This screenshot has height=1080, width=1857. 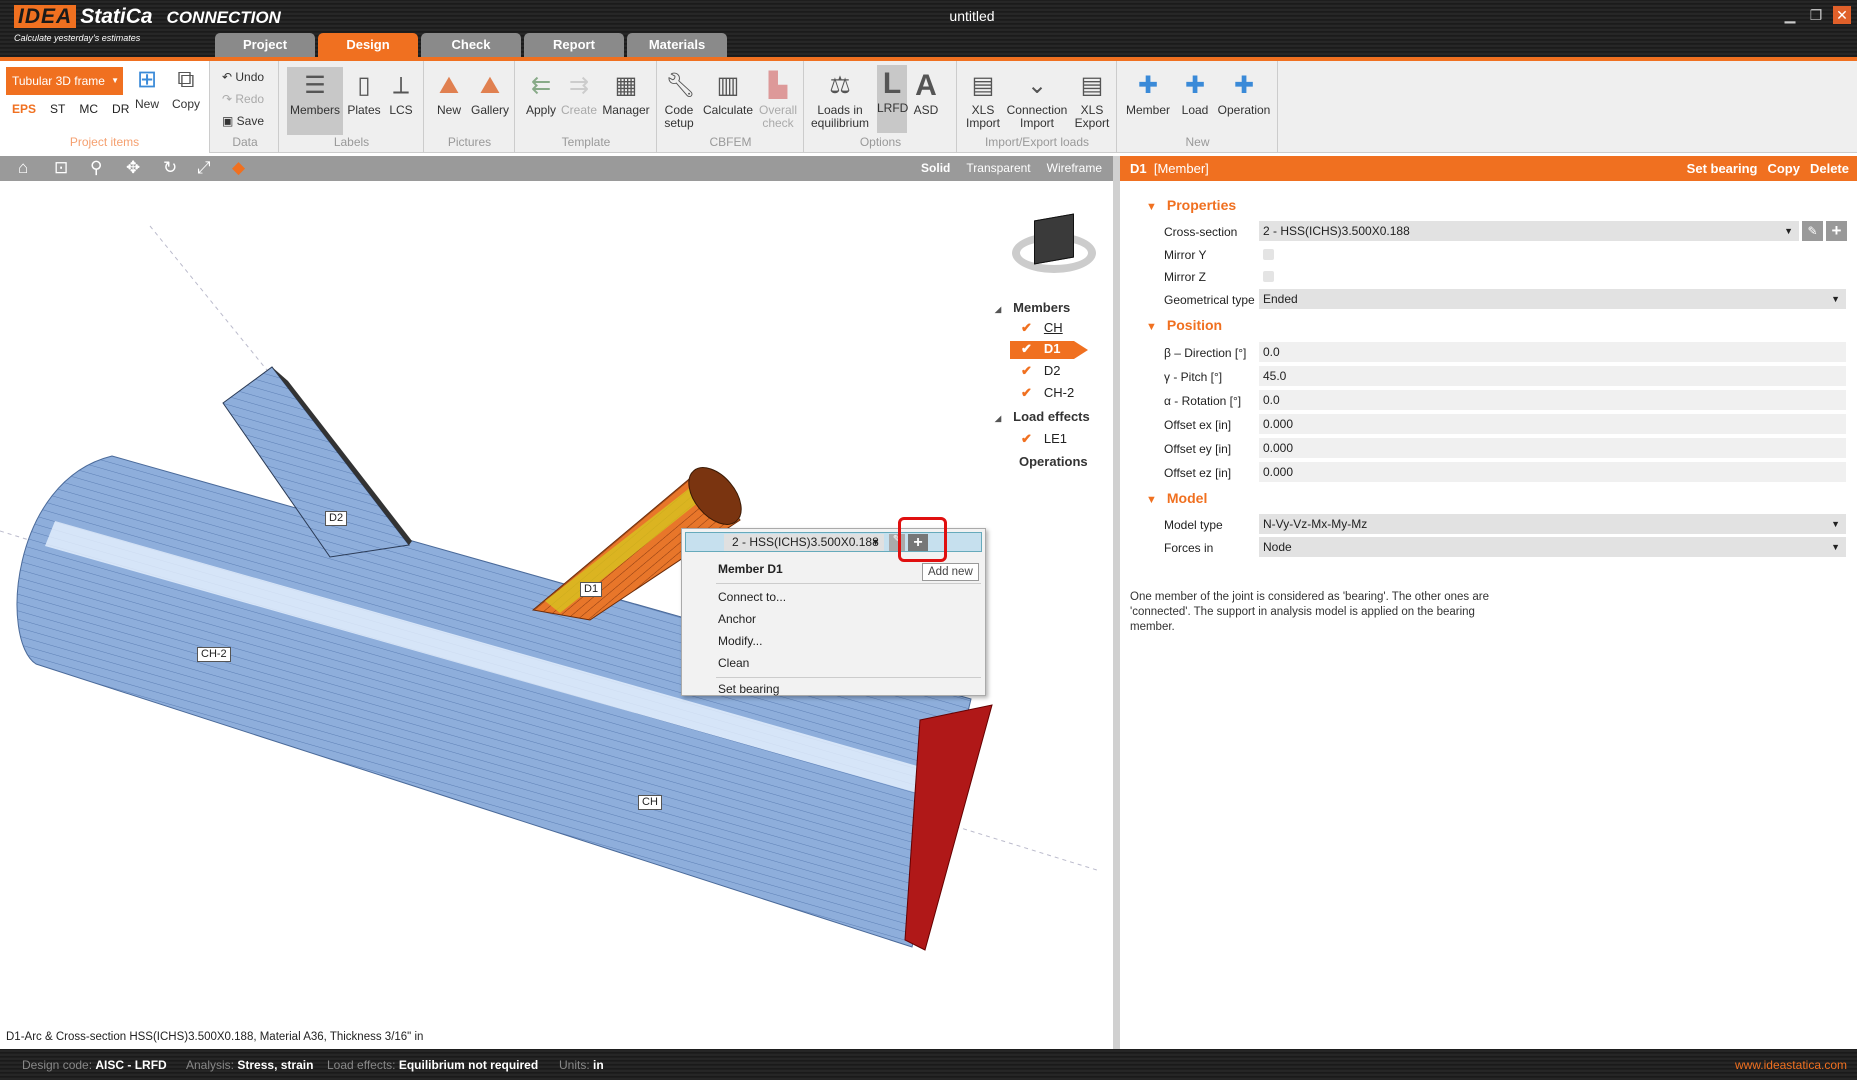 What do you see at coordinates (1552, 547) in the screenshot?
I see `forces-in-select: Node ▼` at bounding box center [1552, 547].